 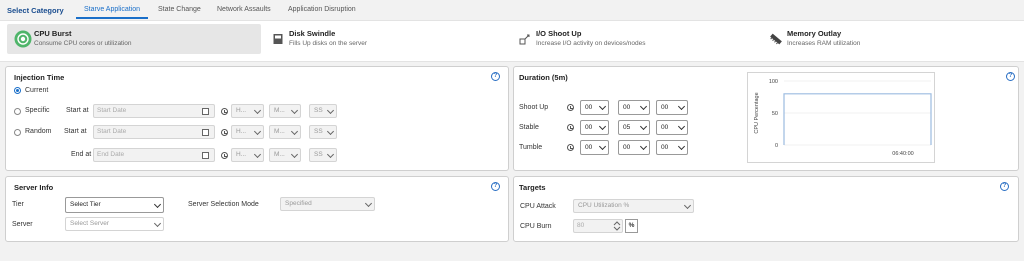 What do you see at coordinates (775, 114) in the screenshot?
I see `y-tick-label: 50` at bounding box center [775, 114].